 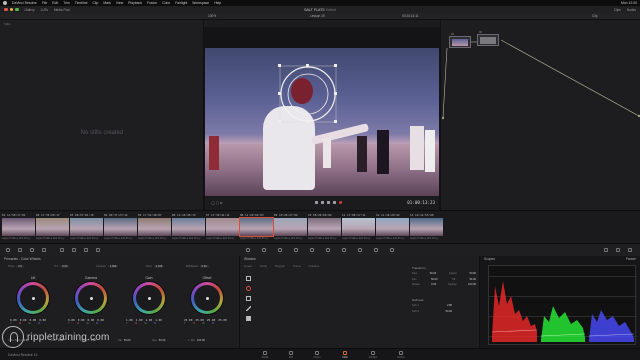 I want to click on gain-wheel-handle, so click(x=149, y=298).